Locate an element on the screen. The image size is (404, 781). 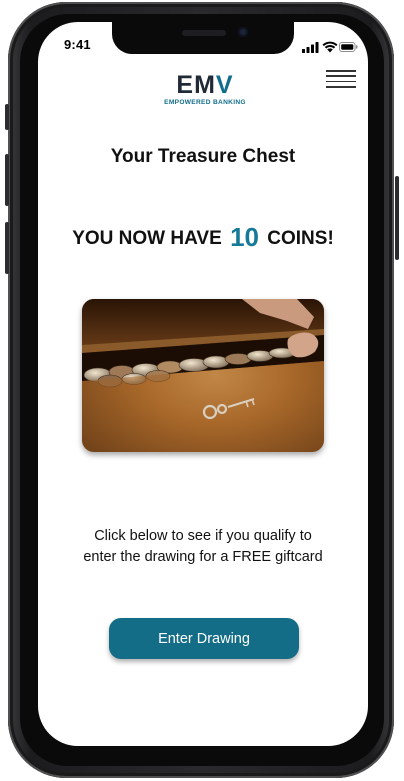
hamburger-menu-icon is located at coordinates (341, 79).